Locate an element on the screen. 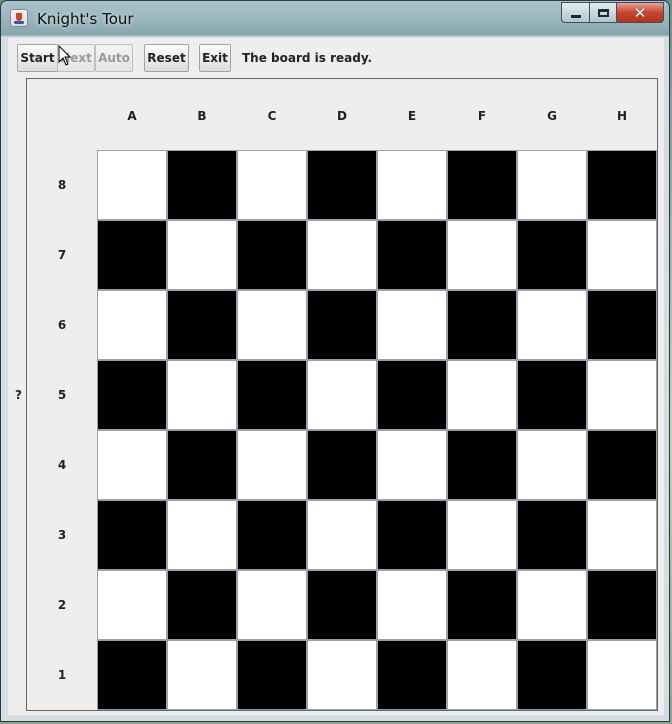 This screenshot has height=724, width=672. maximize-button is located at coordinates (602, 12).